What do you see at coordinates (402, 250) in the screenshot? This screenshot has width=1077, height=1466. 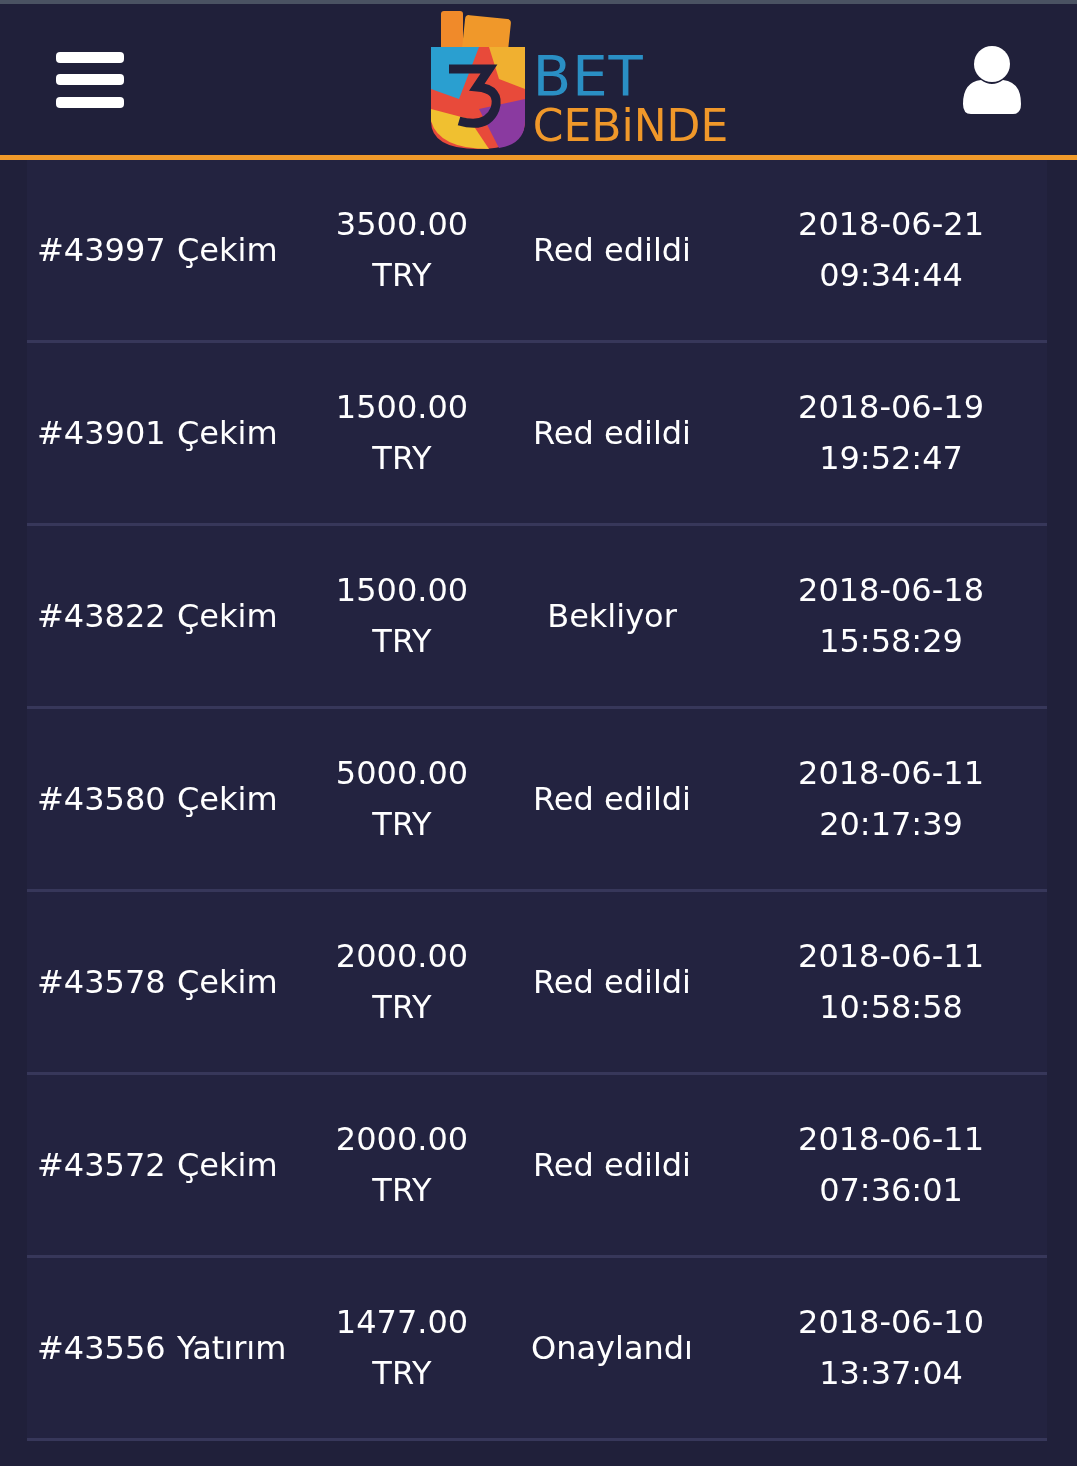 I see `table-cell-text: 3500.00 TRY` at bounding box center [402, 250].